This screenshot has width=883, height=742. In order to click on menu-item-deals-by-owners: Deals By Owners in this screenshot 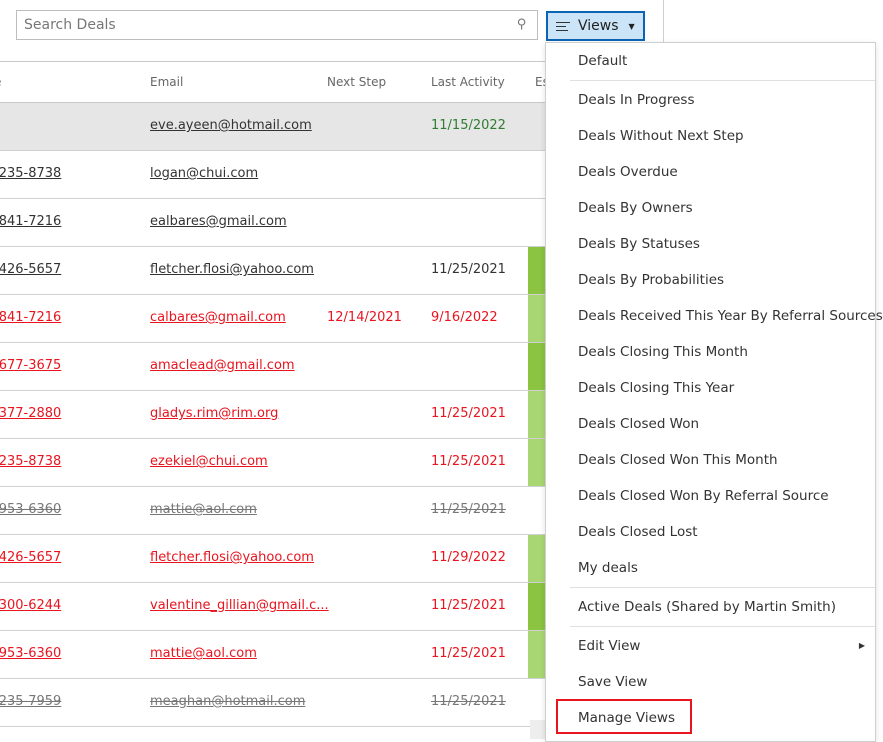, I will do `click(710, 208)`.